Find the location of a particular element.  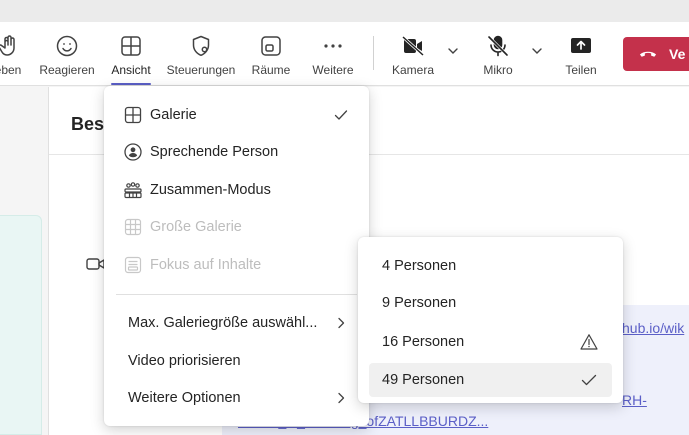

share-screen-icon is located at coordinates (581, 45).